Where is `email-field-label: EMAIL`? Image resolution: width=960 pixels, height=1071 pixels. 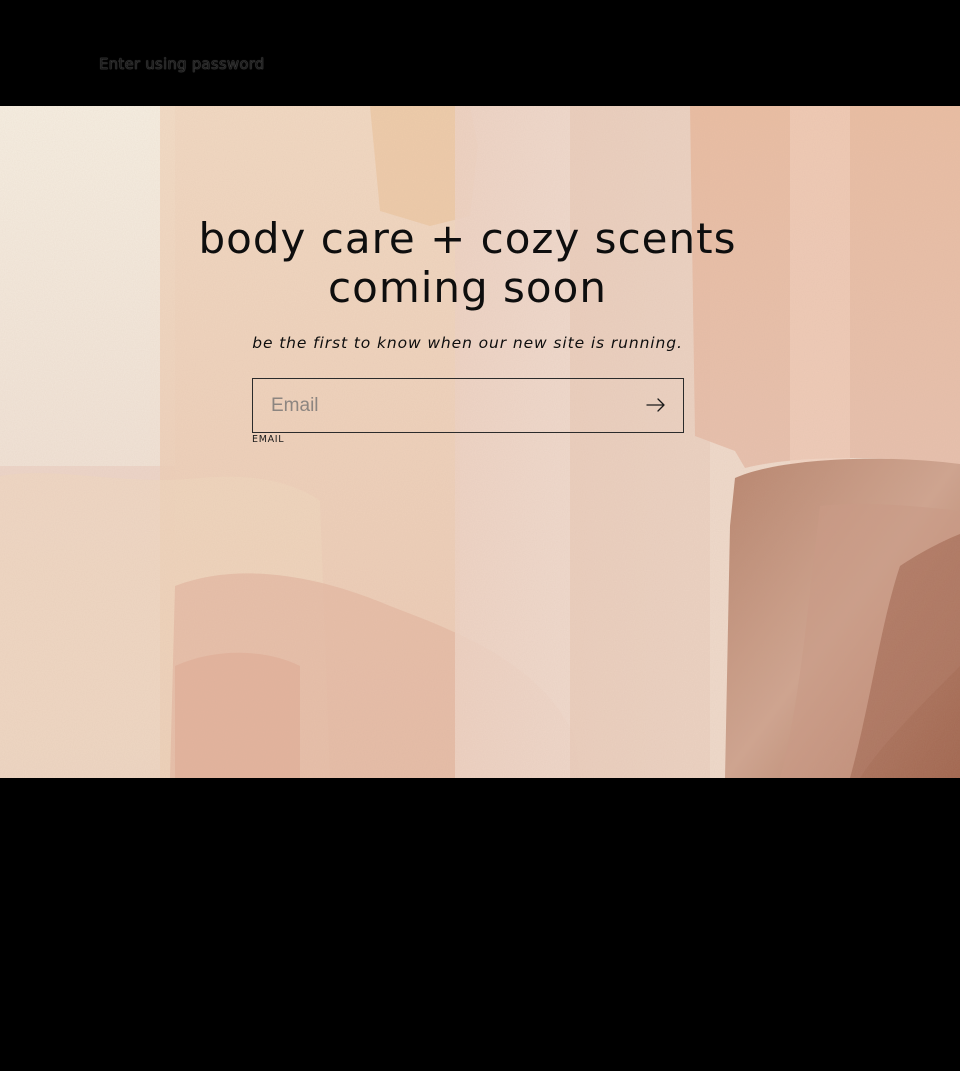
email-field-label: EMAIL is located at coordinates (268, 439).